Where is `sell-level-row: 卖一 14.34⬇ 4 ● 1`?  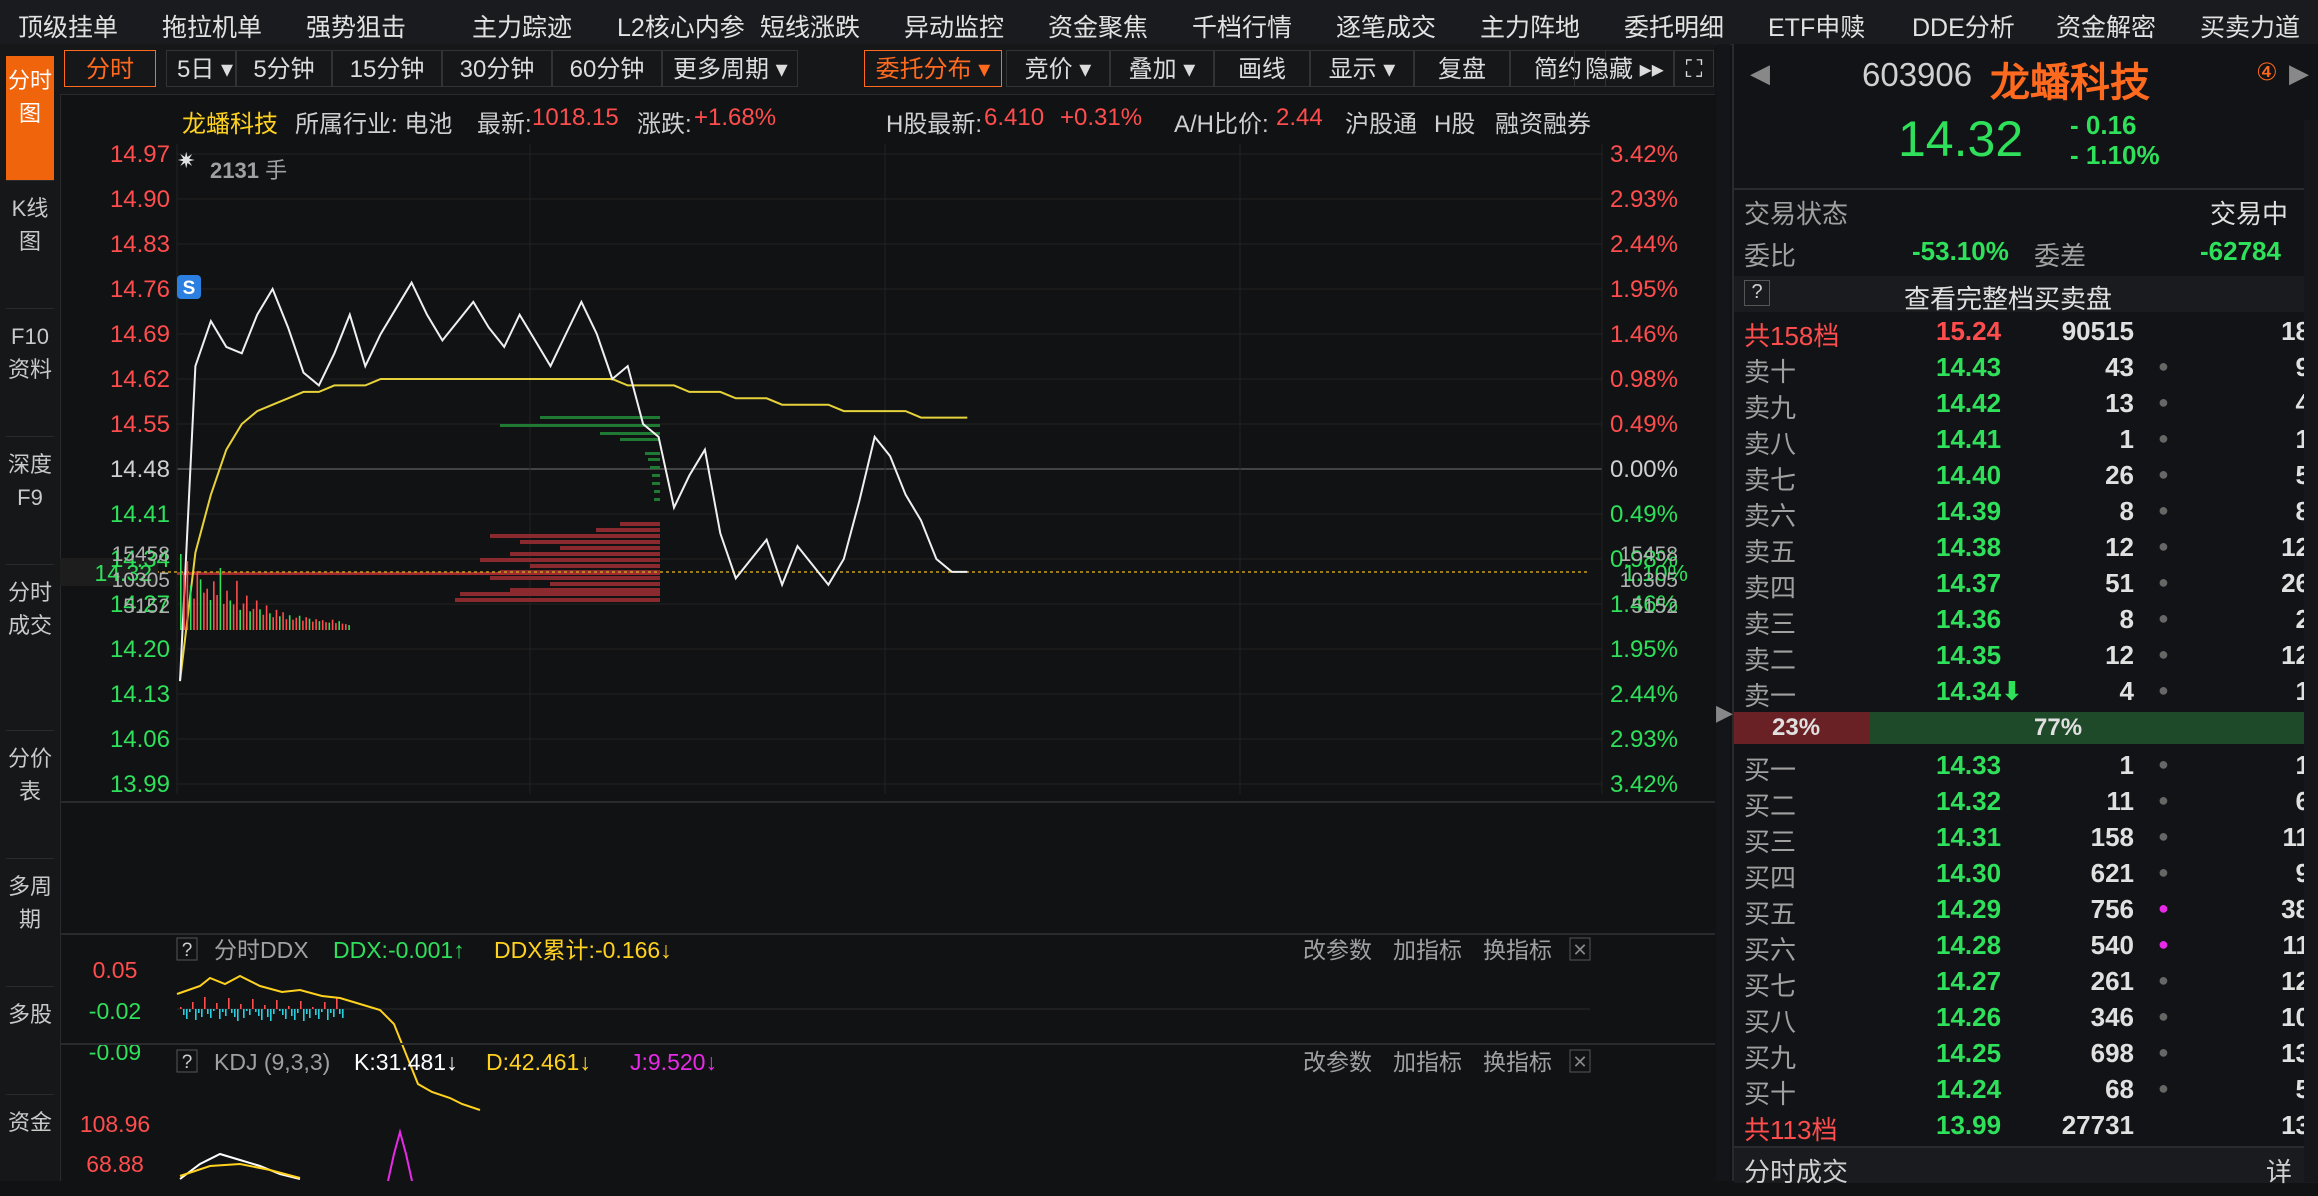
sell-level-row: 卖一 14.34⬇ 4 ● 1 is located at coordinates (2026, 692).